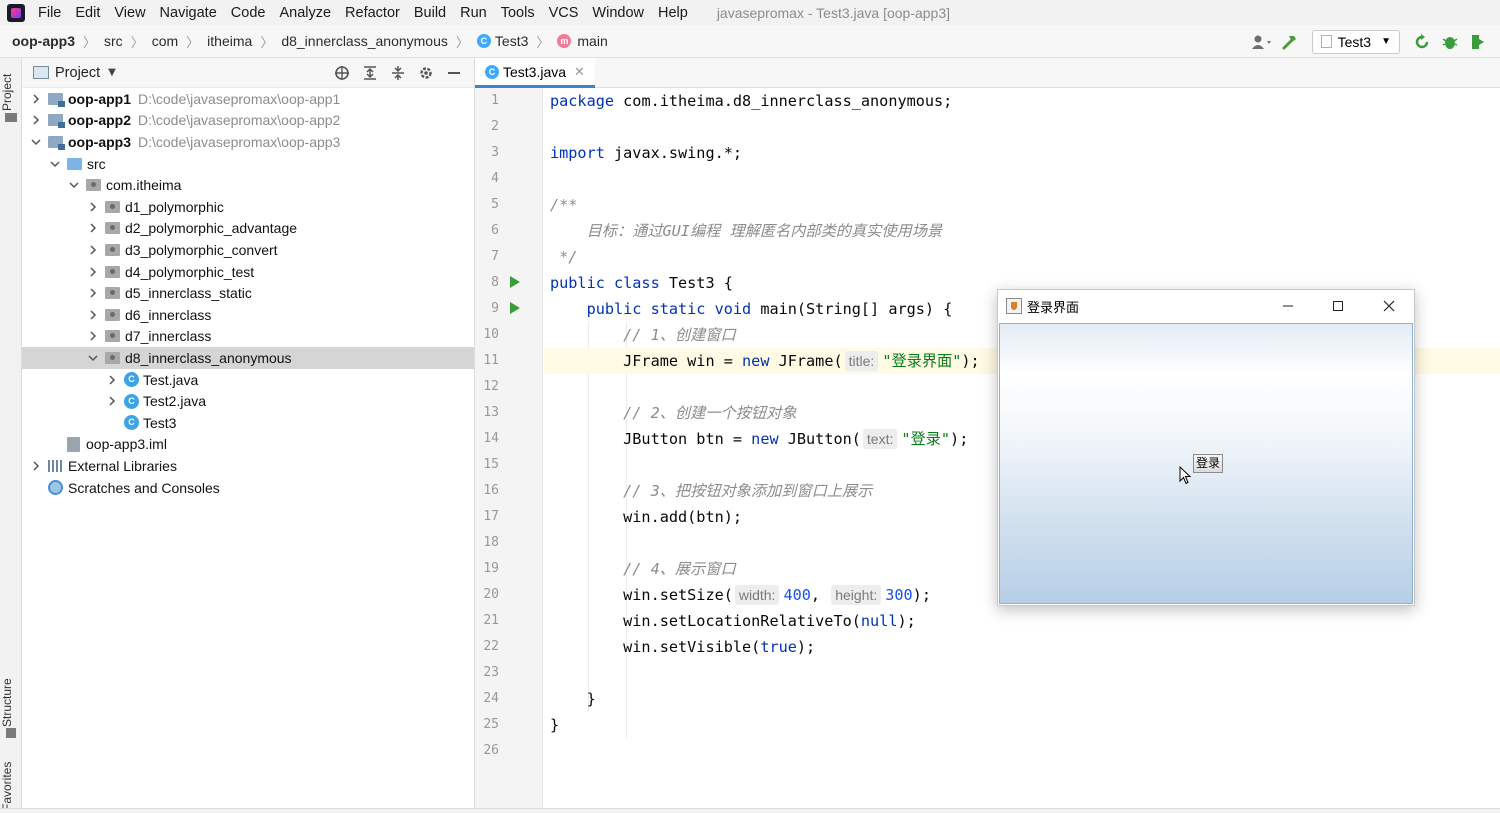  What do you see at coordinates (856, 595) in the screenshot?
I see `parameter-hint: height:` at bounding box center [856, 595].